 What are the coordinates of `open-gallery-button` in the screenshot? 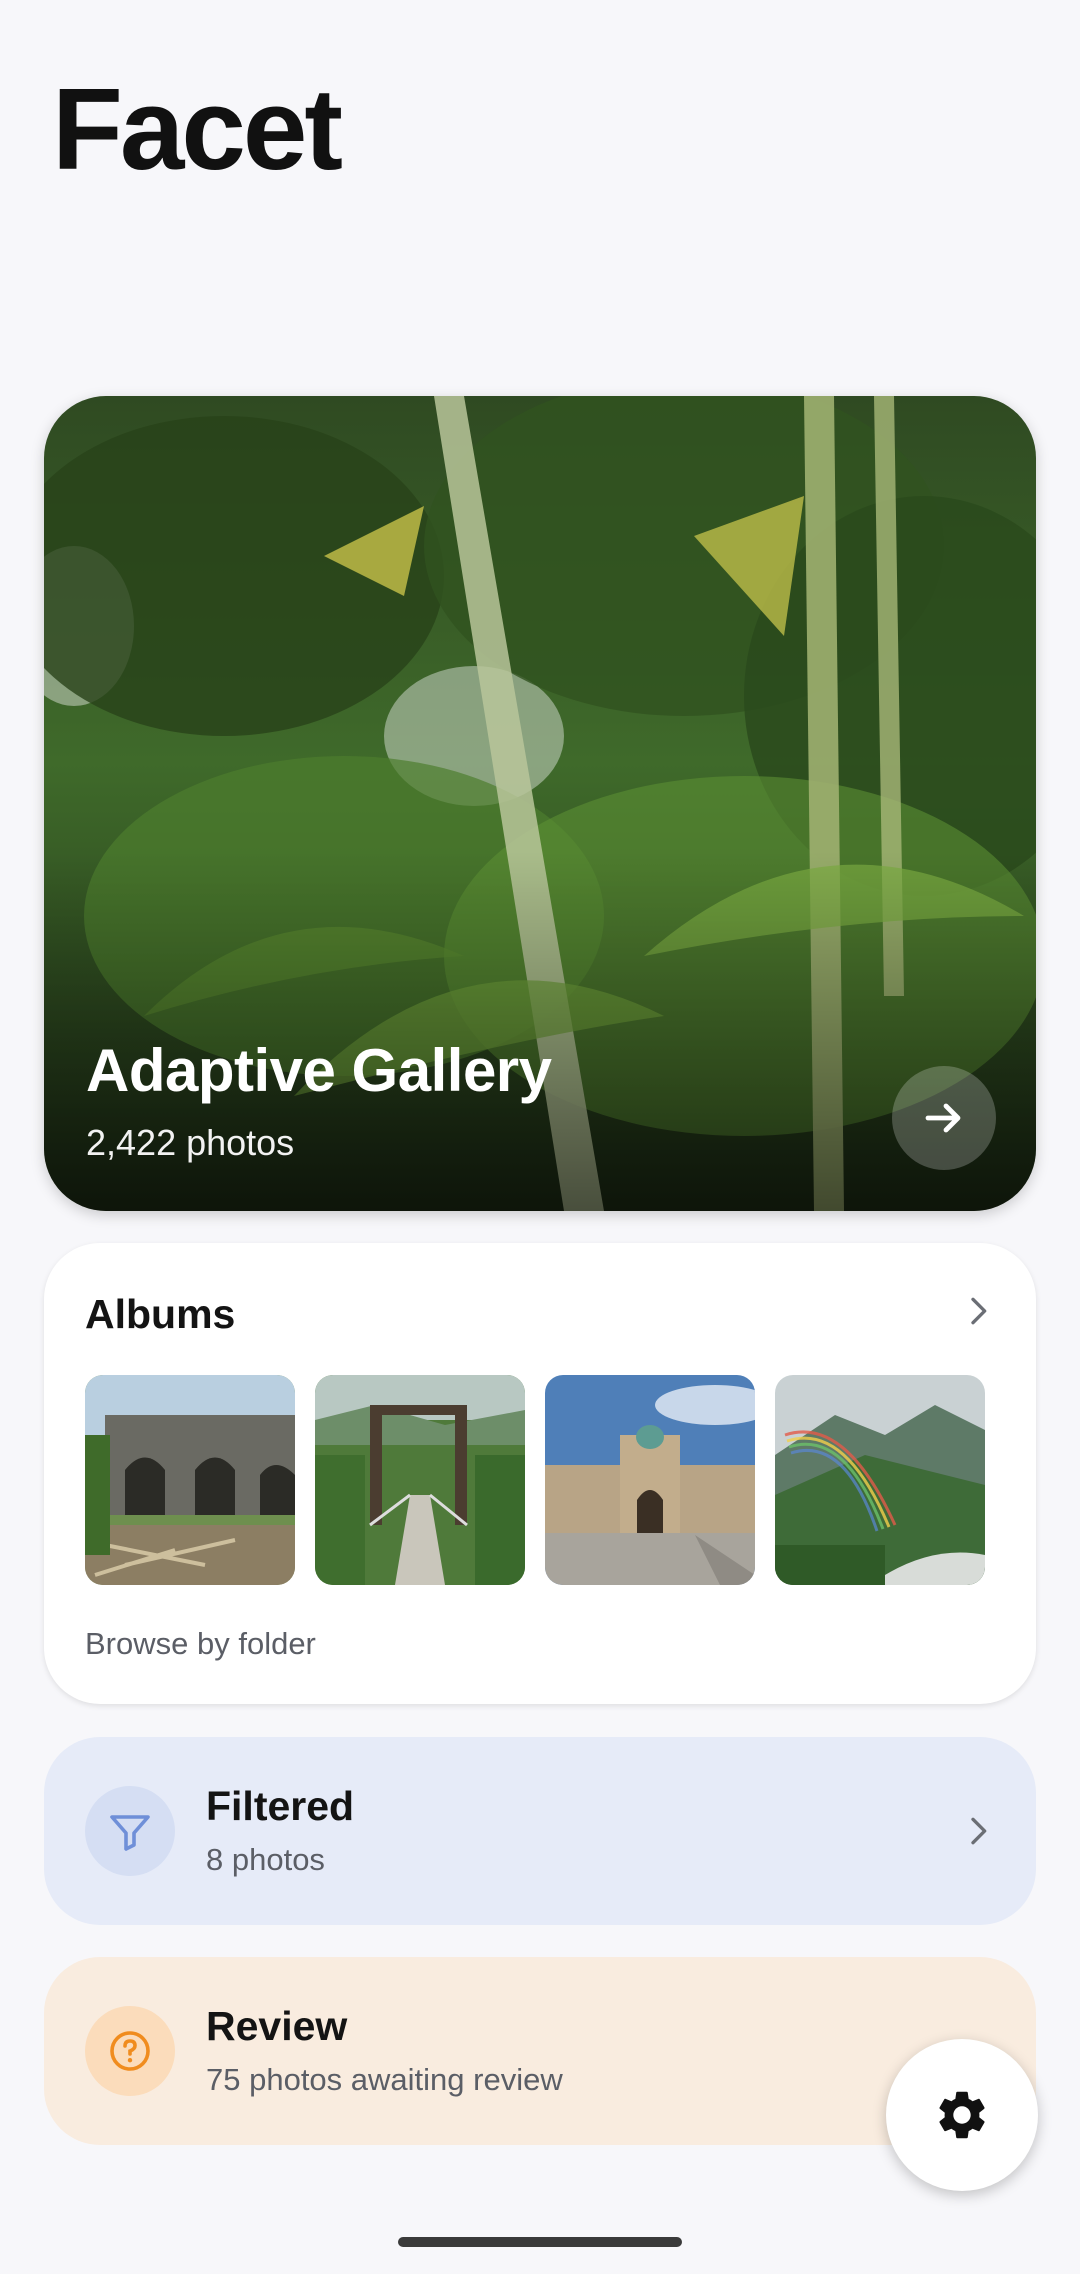 It's located at (944, 1118).